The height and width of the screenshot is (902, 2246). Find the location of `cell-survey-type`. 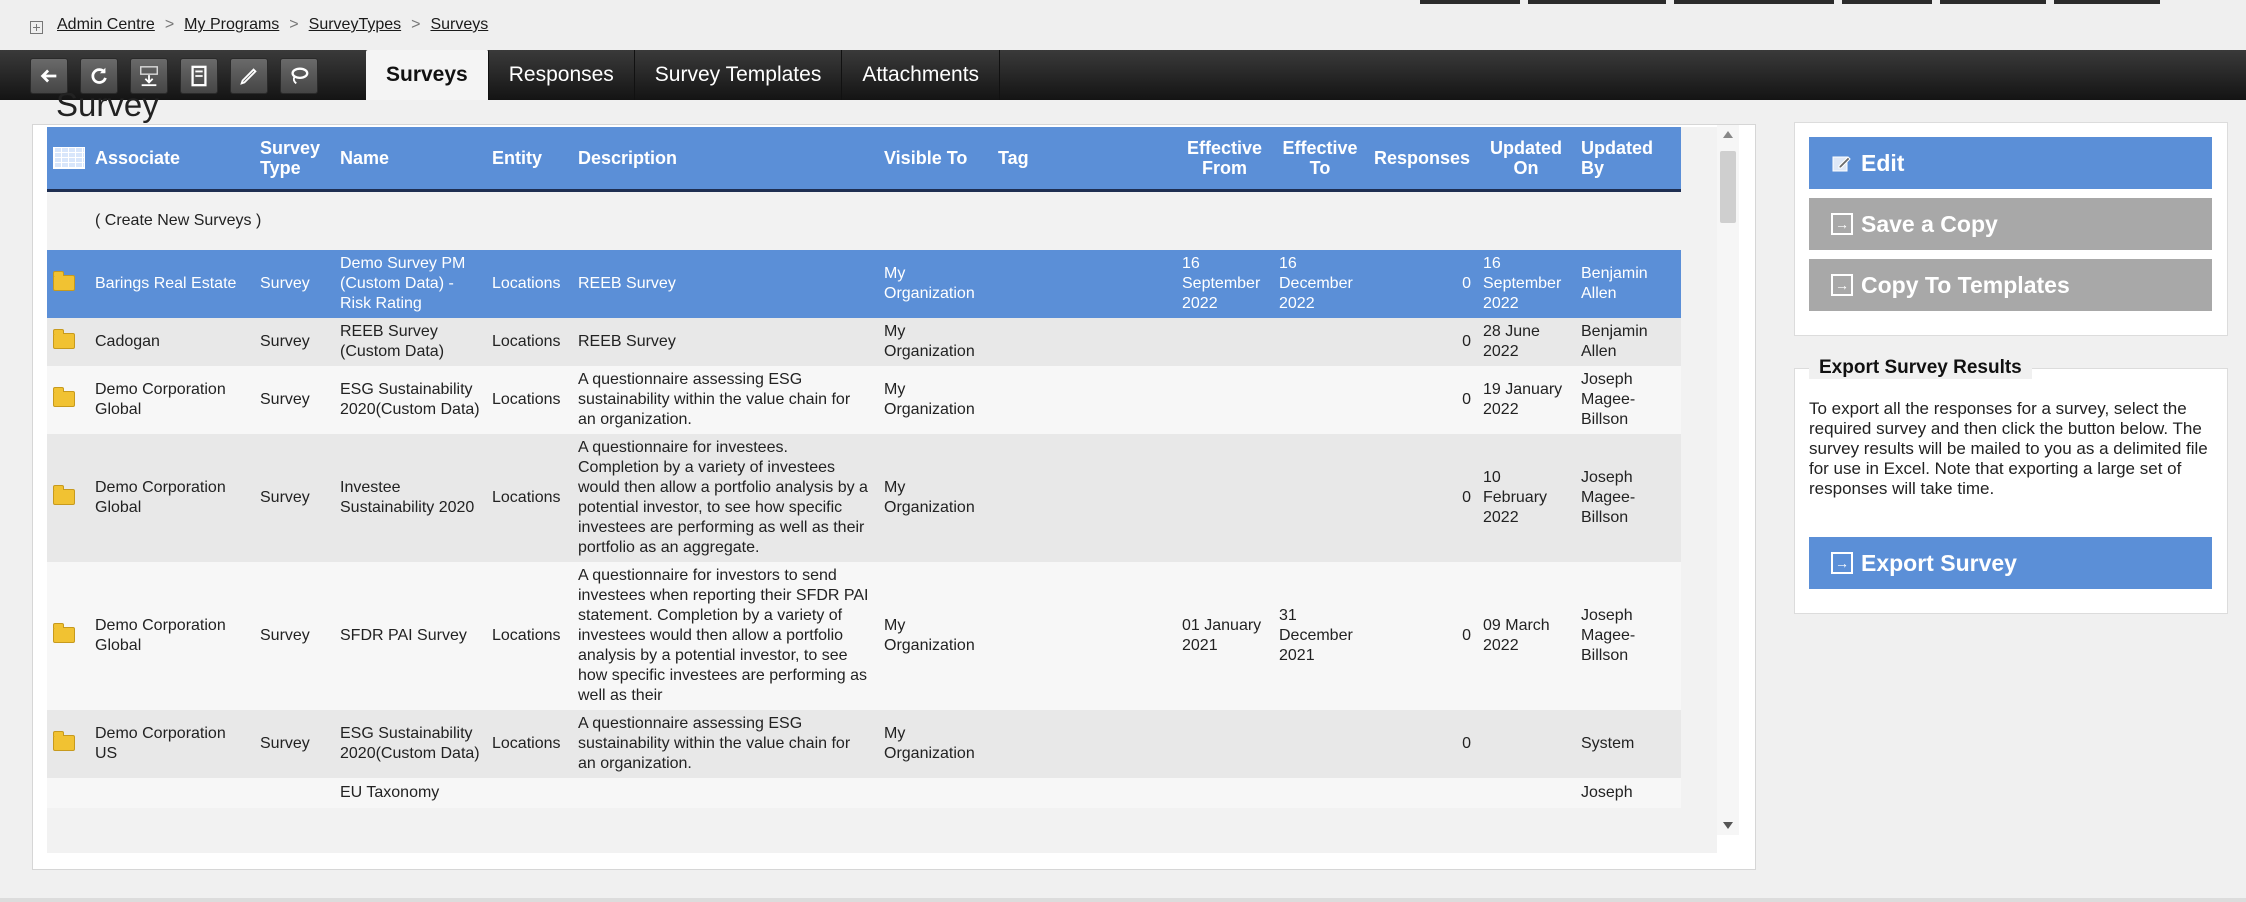

cell-survey-type is located at coordinates (294, 793).